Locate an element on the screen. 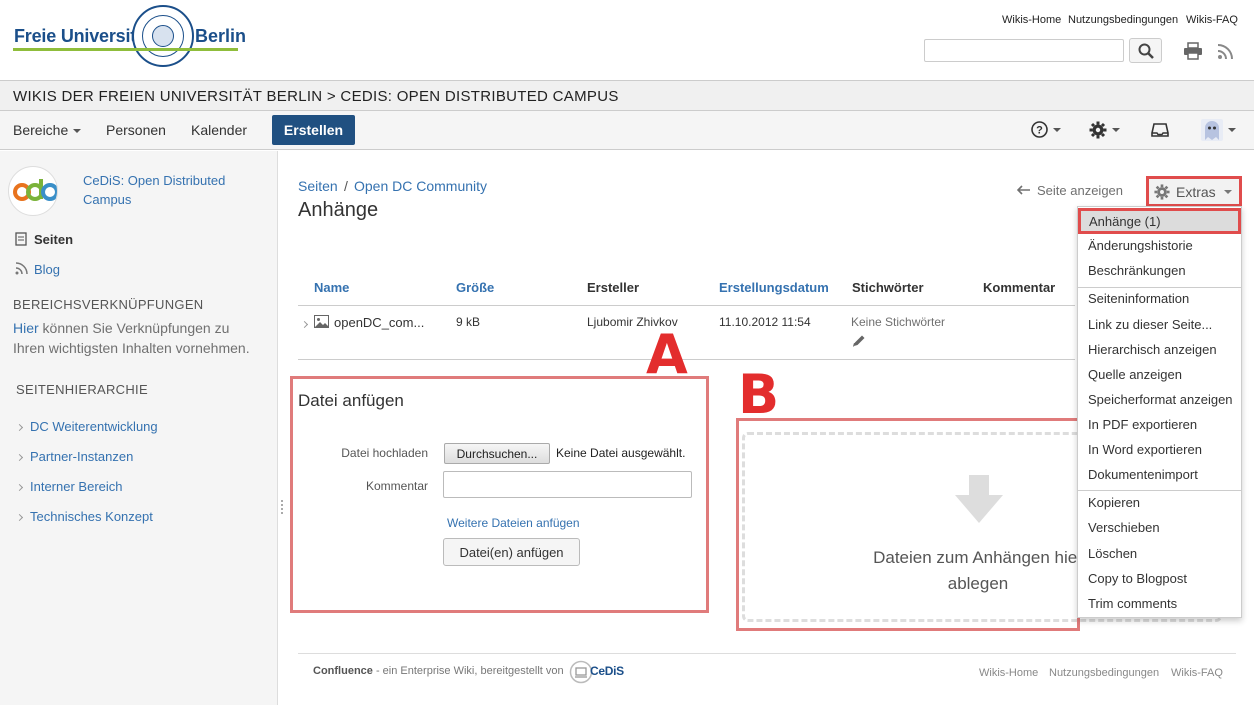 Image resolution: width=1254 pixels, height=705 pixels. menu-item-restrictions: Beschränkungen is located at coordinates (1137, 270).